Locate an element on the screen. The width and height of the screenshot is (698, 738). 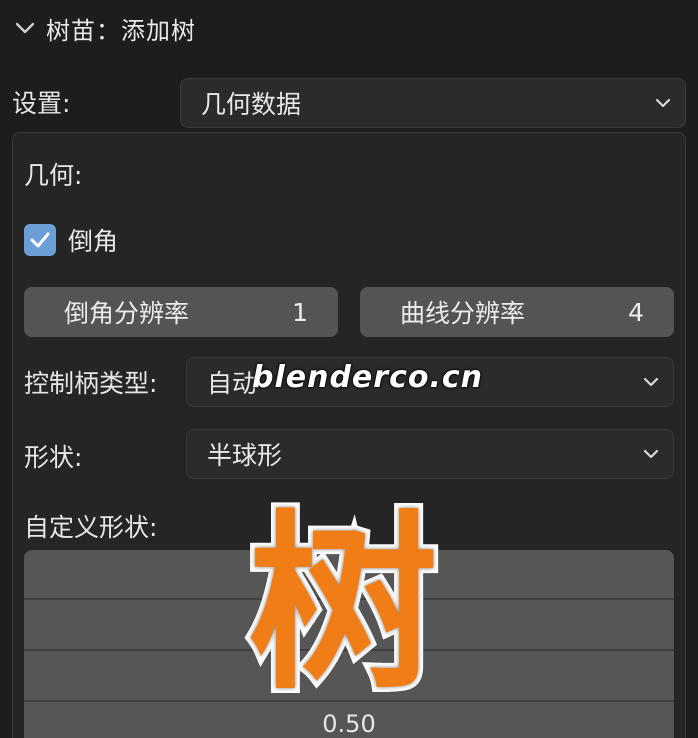
settings-dropdown: 几何数据 is located at coordinates (433, 103).